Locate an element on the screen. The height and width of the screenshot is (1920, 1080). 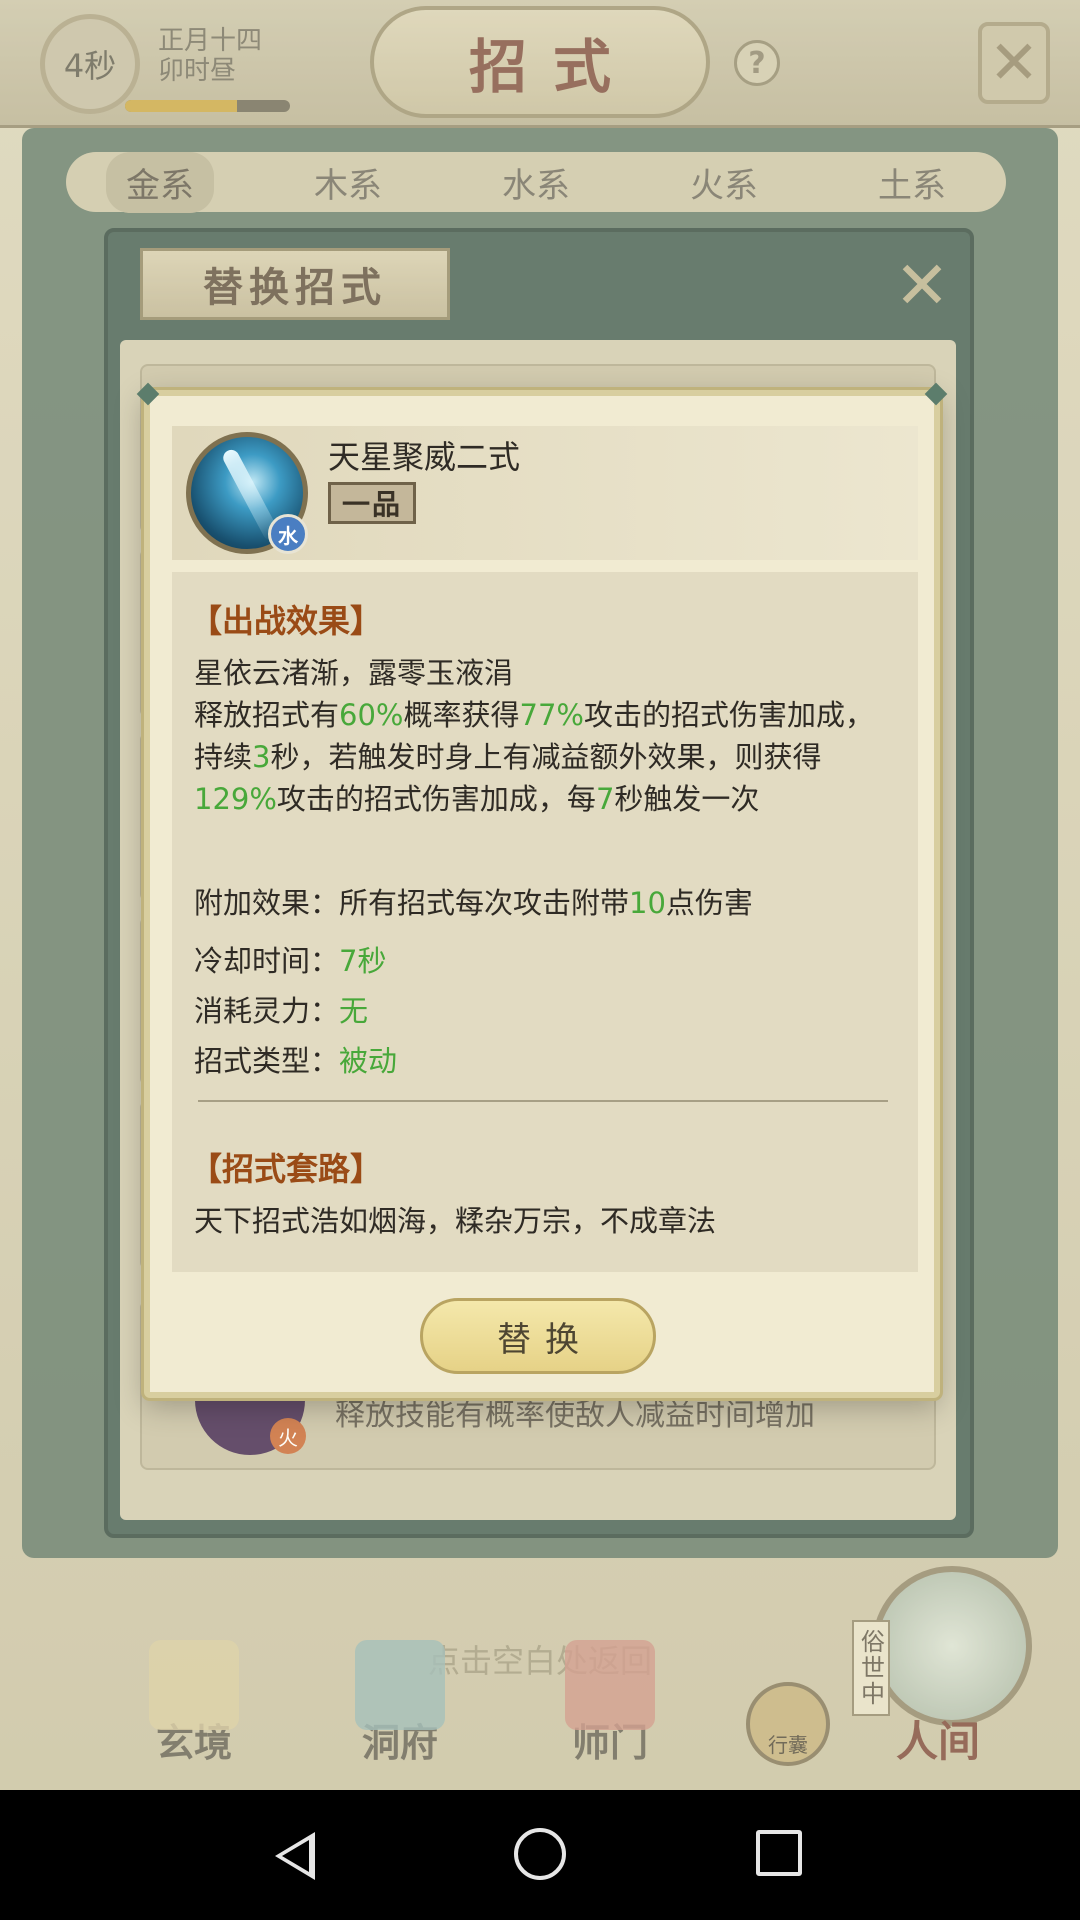
water-element-badge: 水 is located at coordinates (288, 534).